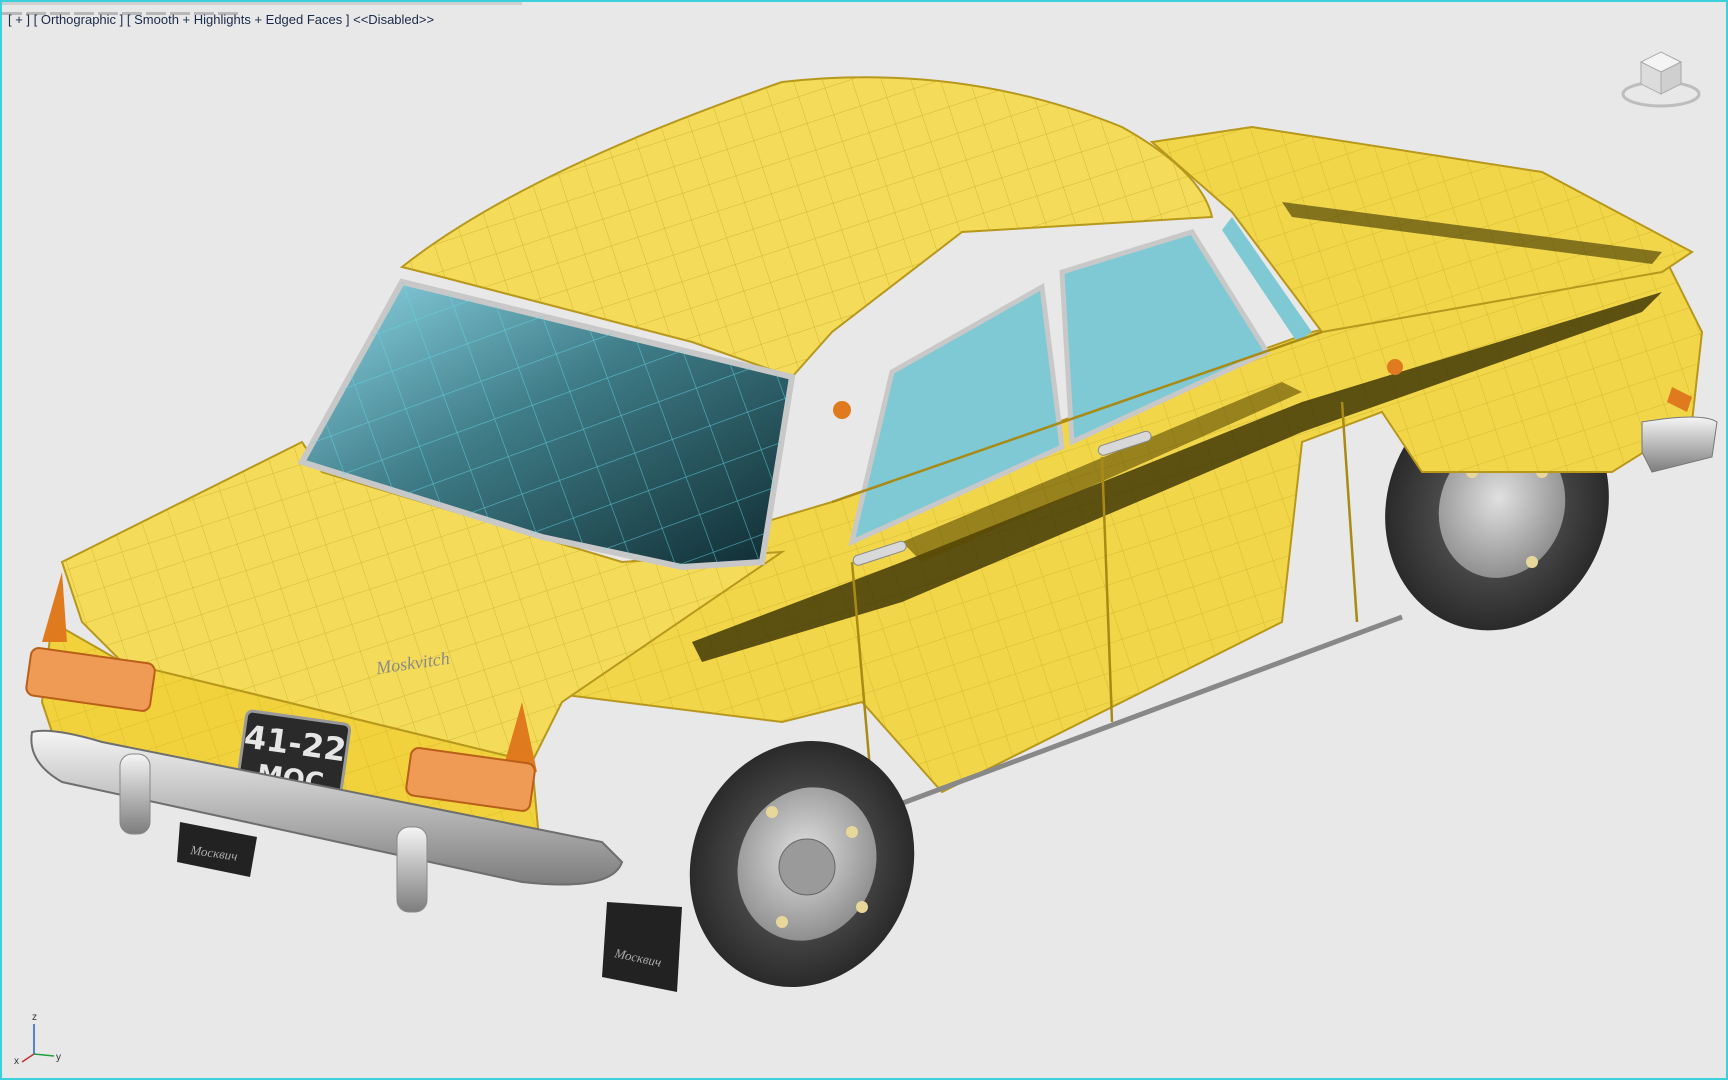  Describe the element at coordinates (1661, 77) in the screenshot. I see `viewcube-icon` at that location.